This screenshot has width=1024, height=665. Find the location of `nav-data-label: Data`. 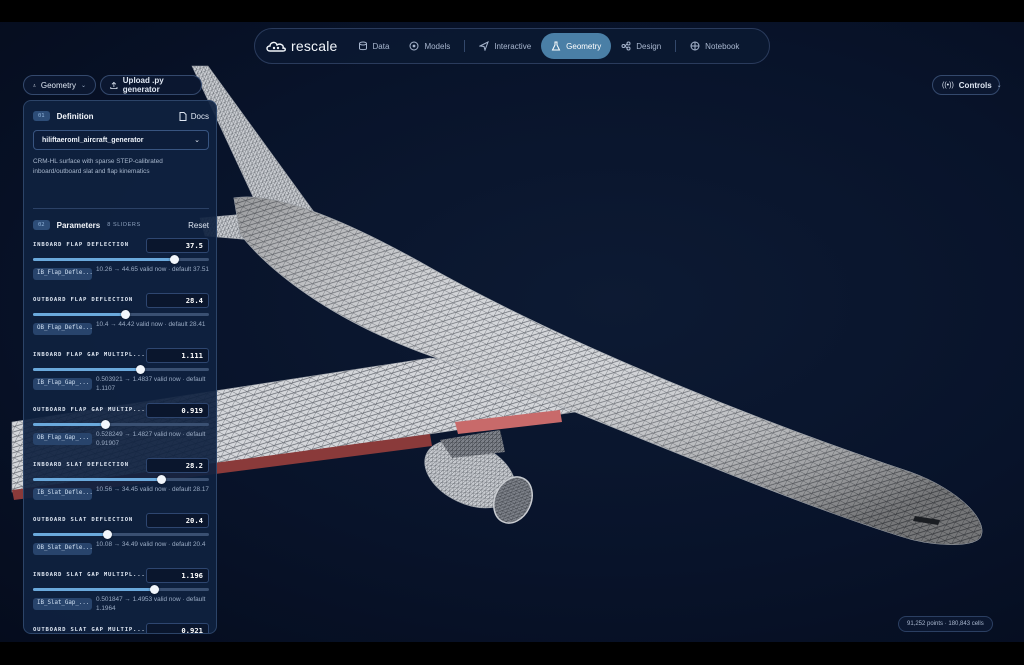

nav-data-label: Data is located at coordinates (381, 46).